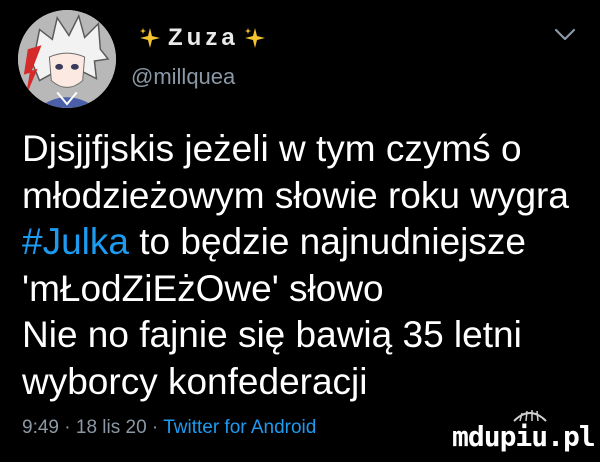  I want to click on author-handle: @millquea, so click(183, 77).